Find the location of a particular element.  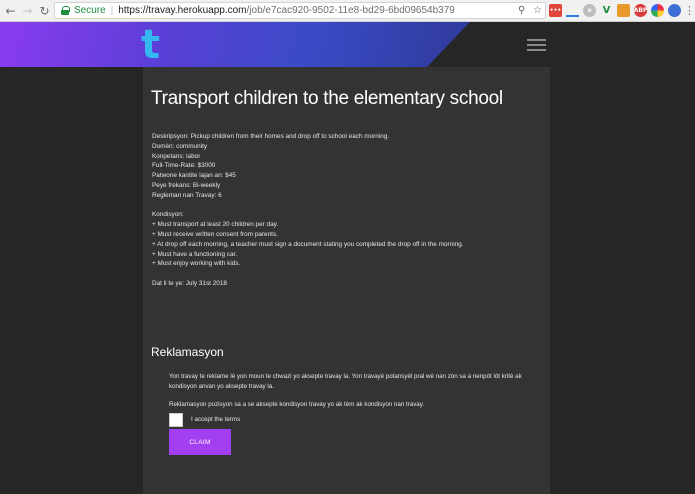

claim-button: CLAIM is located at coordinates (200, 442).